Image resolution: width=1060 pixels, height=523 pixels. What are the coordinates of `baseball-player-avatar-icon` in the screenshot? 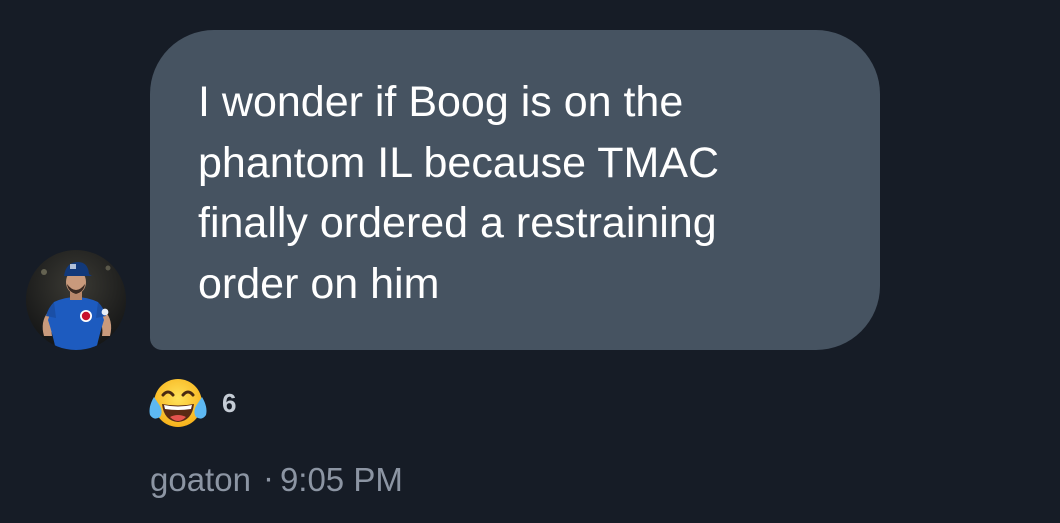 It's located at (76, 300).